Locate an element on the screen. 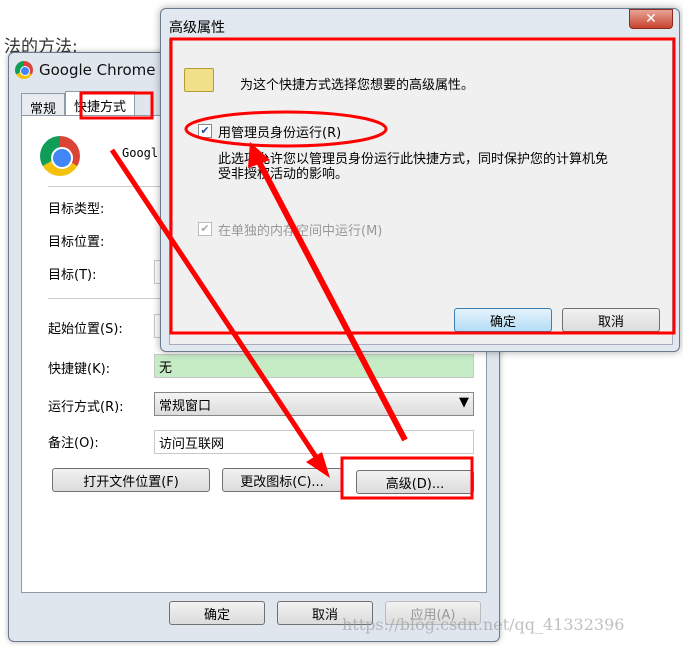 The height and width of the screenshot is (646, 683). target-type-label: 目标类型: is located at coordinates (76, 209).